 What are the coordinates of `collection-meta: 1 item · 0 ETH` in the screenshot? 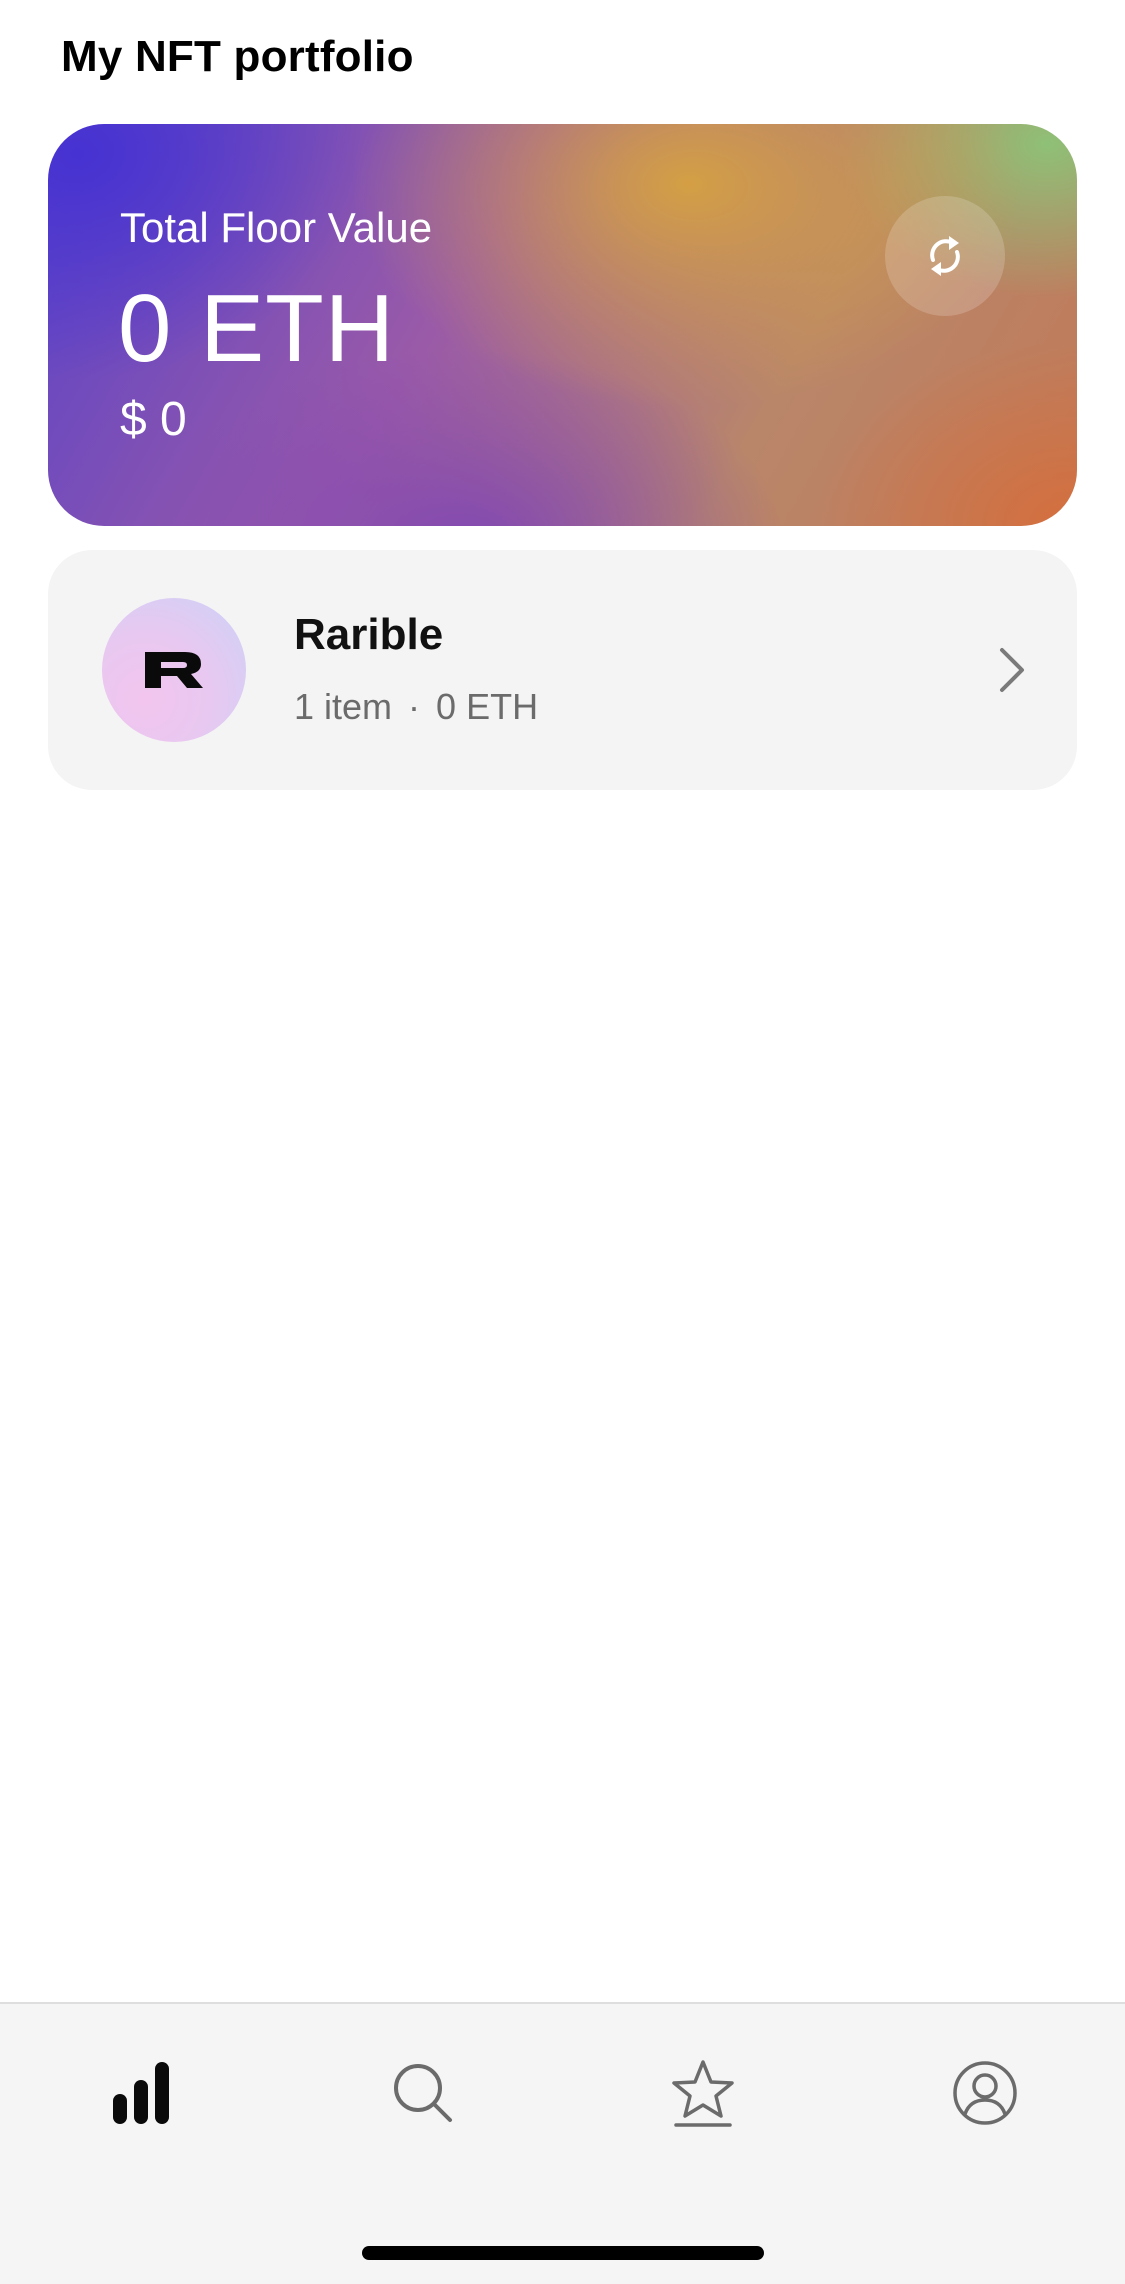 It's located at (416, 707).